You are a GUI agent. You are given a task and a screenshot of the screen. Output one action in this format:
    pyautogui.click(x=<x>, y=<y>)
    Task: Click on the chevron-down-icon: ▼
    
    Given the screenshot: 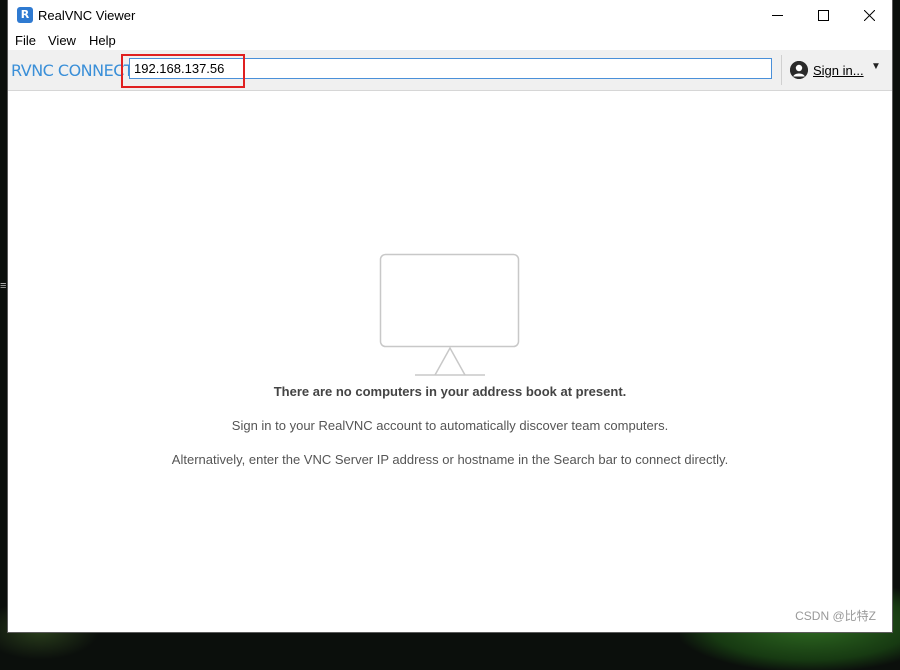 What is the action you would take?
    pyautogui.click(x=876, y=66)
    